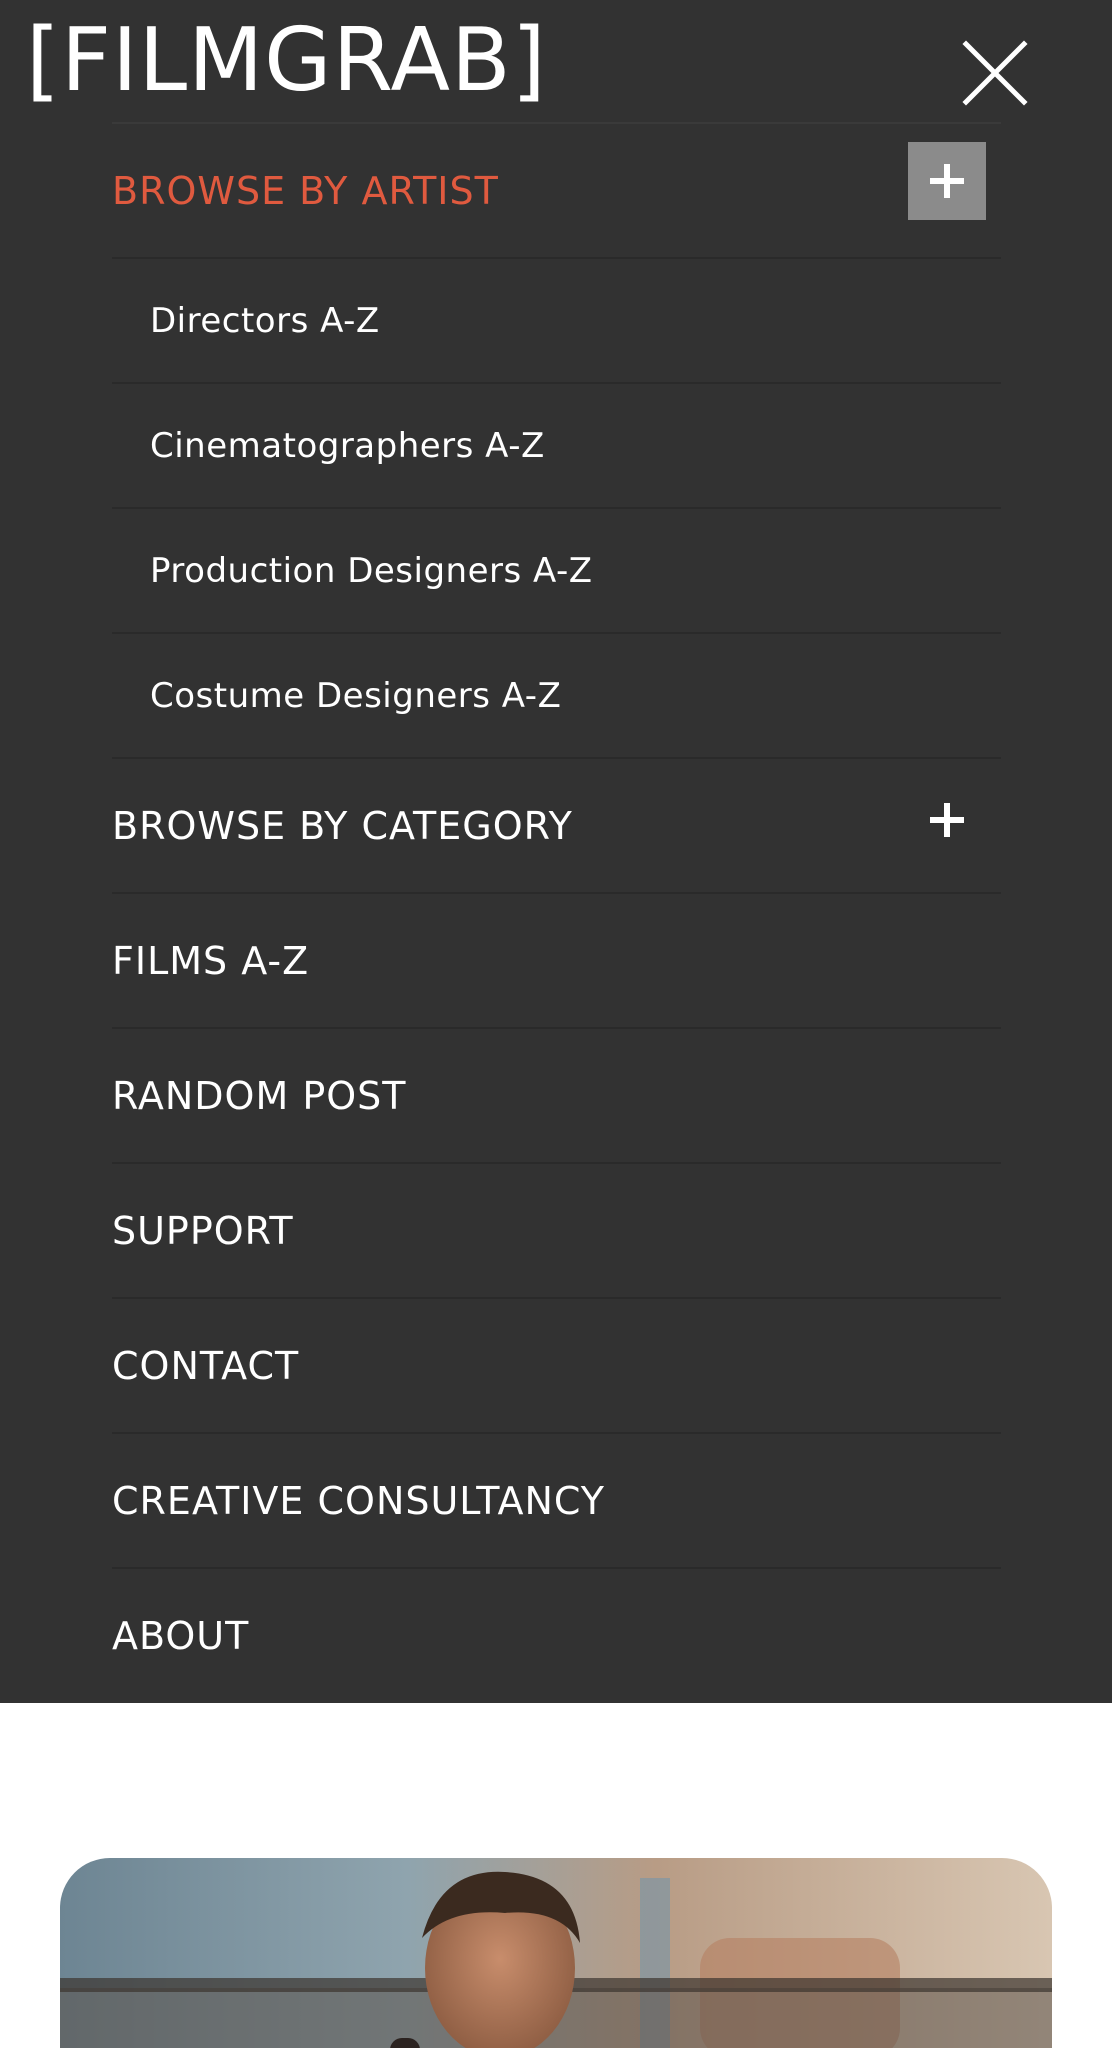  What do you see at coordinates (259, 1096) in the screenshot?
I see `menu-item-label: RANDOM POST` at bounding box center [259, 1096].